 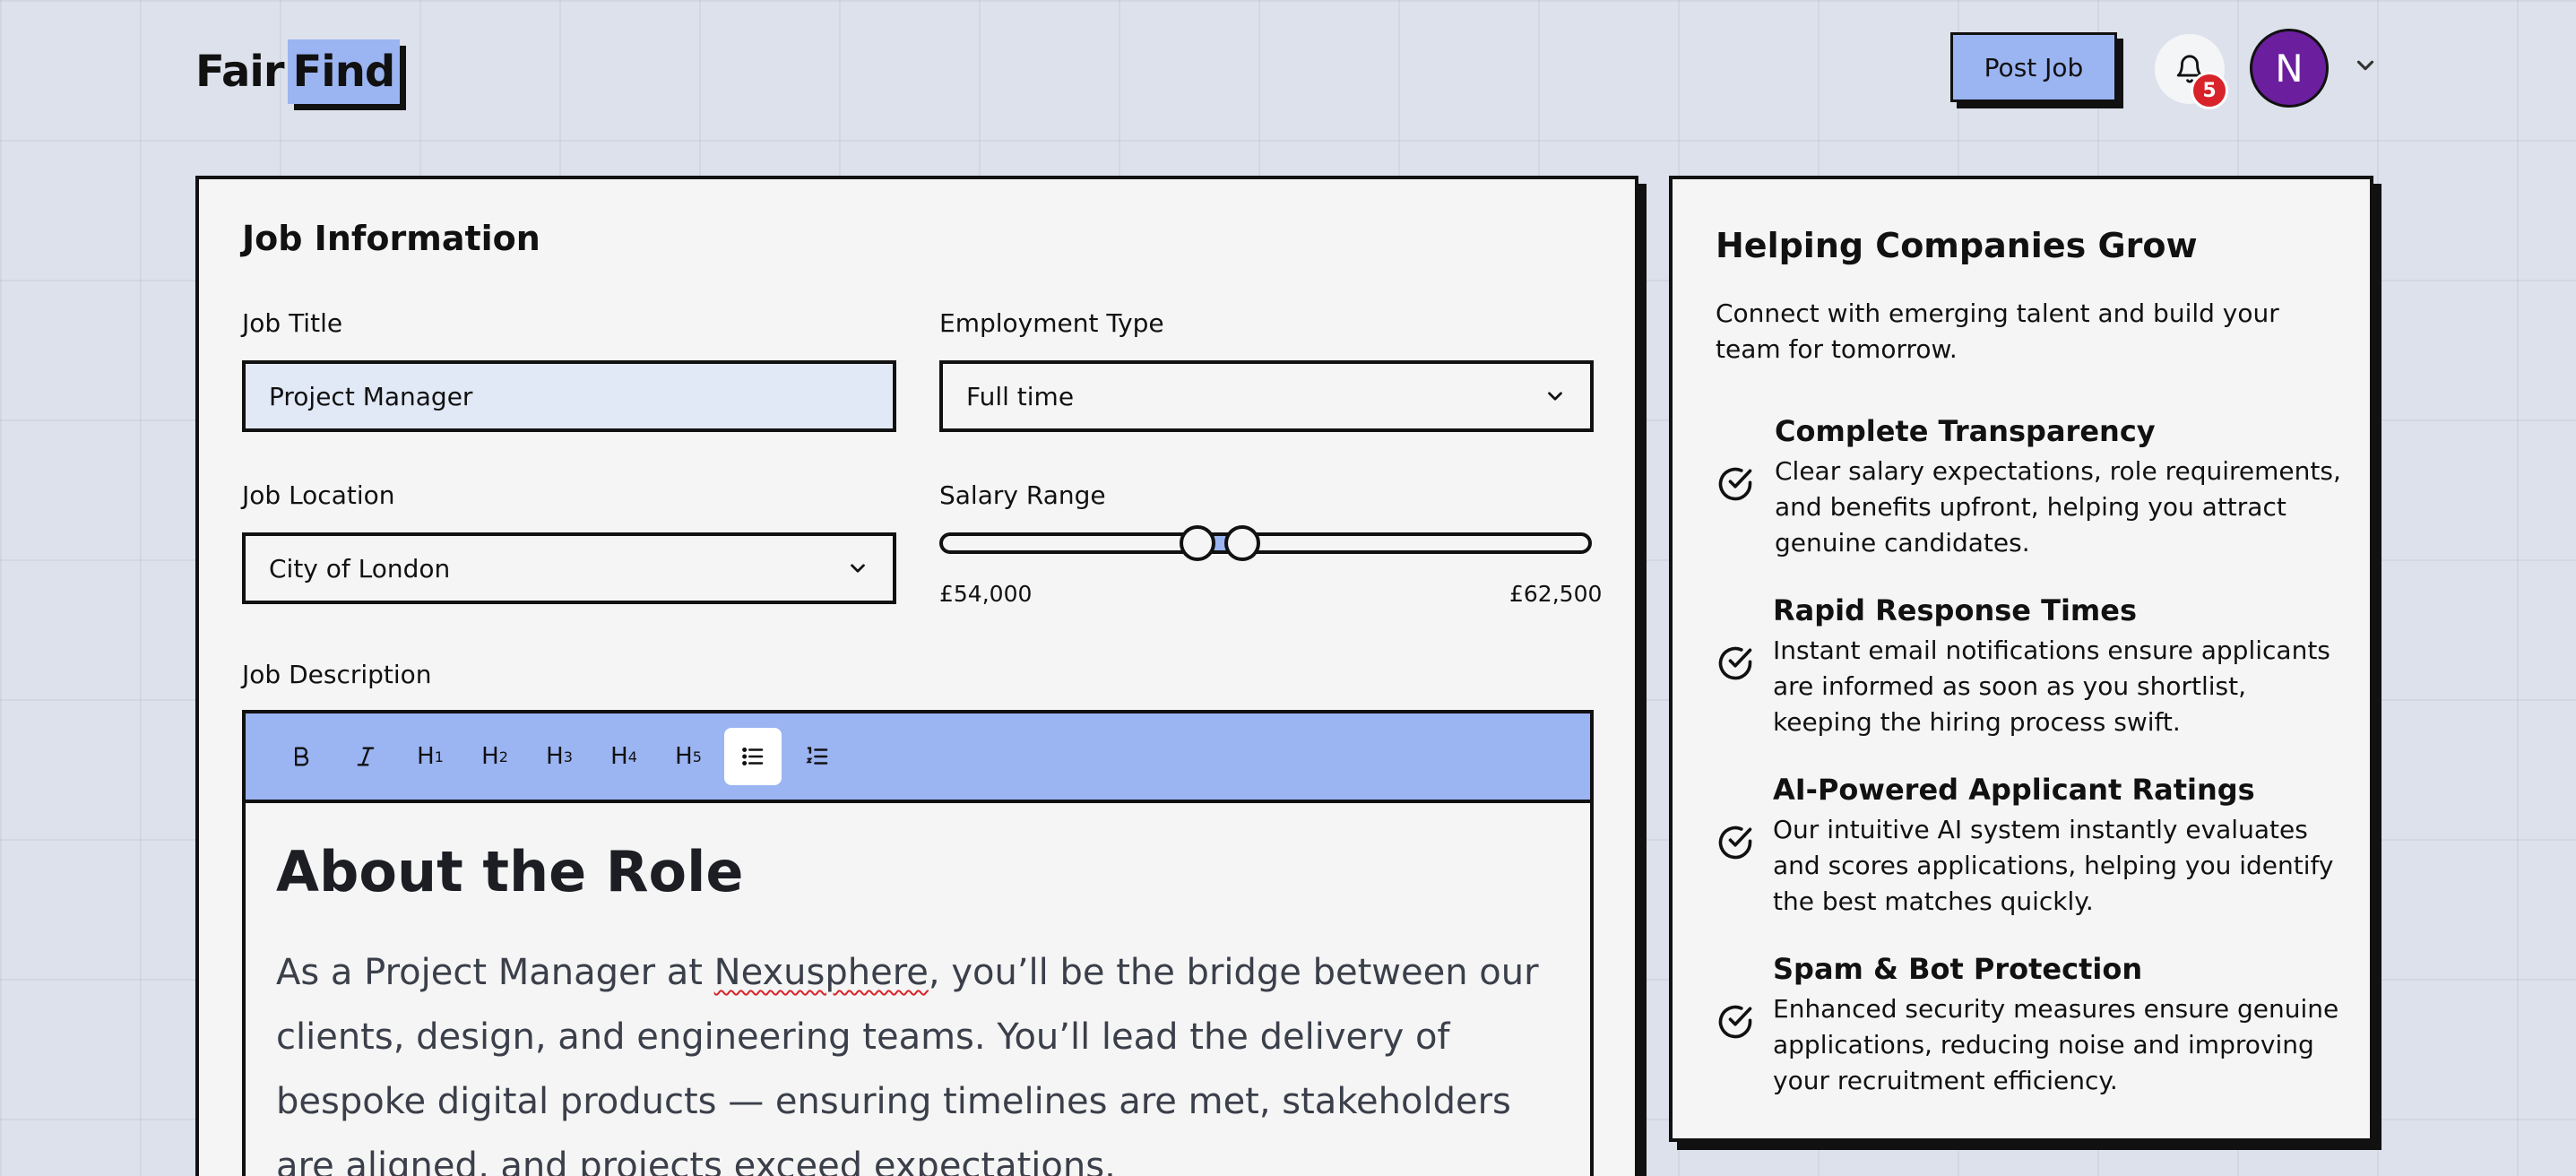 I want to click on bold-icon, so click(x=302, y=756).